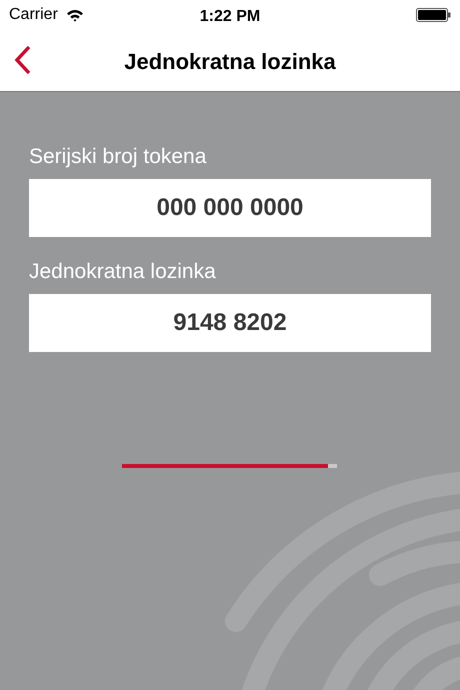 This screenshot has height=690, width=460. Describe the element at coordinates (230, 323) in the screenshot. I see `value-field: 9148 8202` at that location.